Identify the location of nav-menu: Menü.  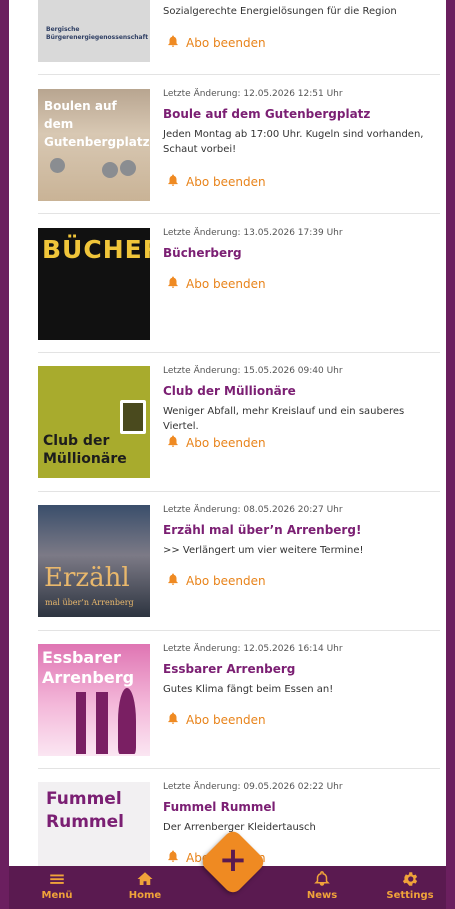
(57, 885).